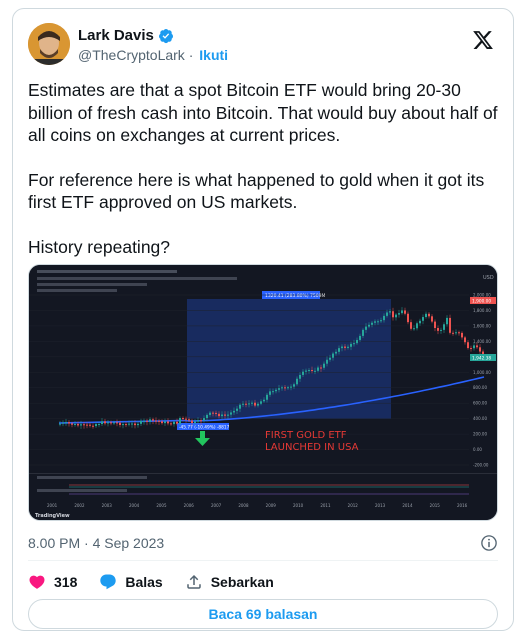  I want to click on x-tick-label: 2015, so click(435, 505).